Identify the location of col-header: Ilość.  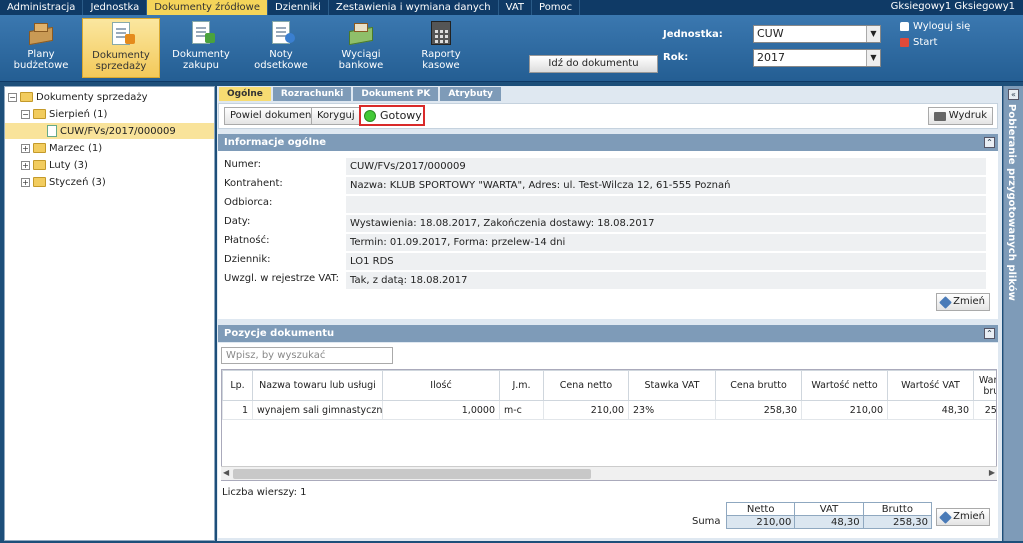
(441, 385).